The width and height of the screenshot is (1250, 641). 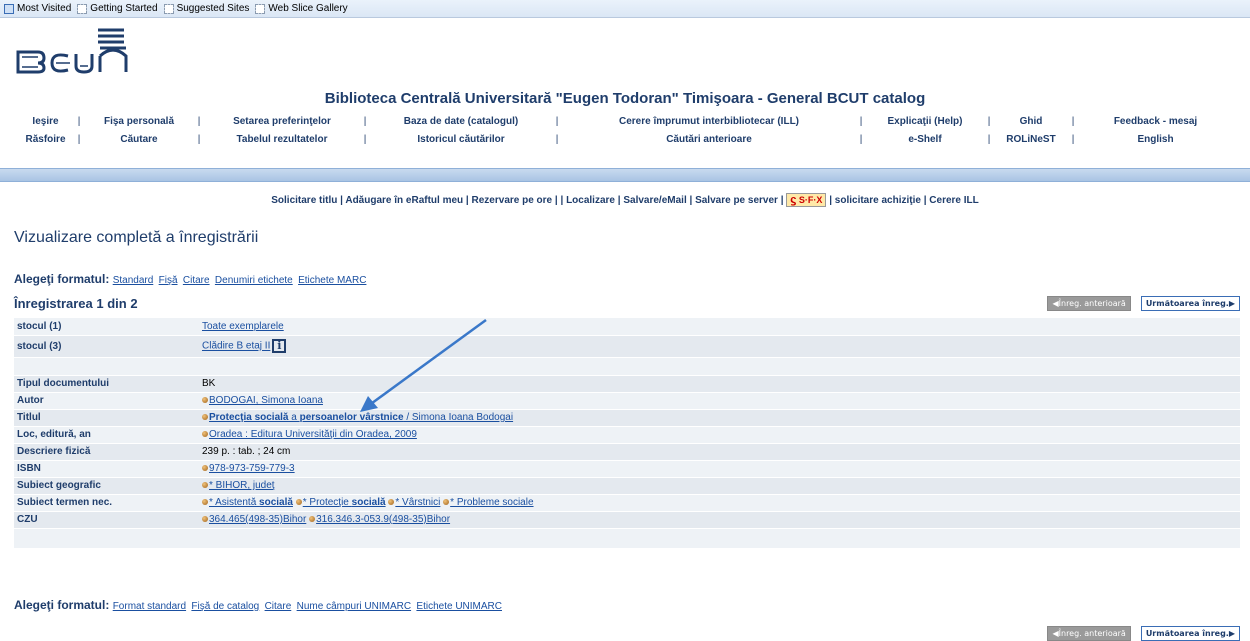 I want to click on czu-link-1: 364.465(498-35)Bihor, so click(x=257, y=519).